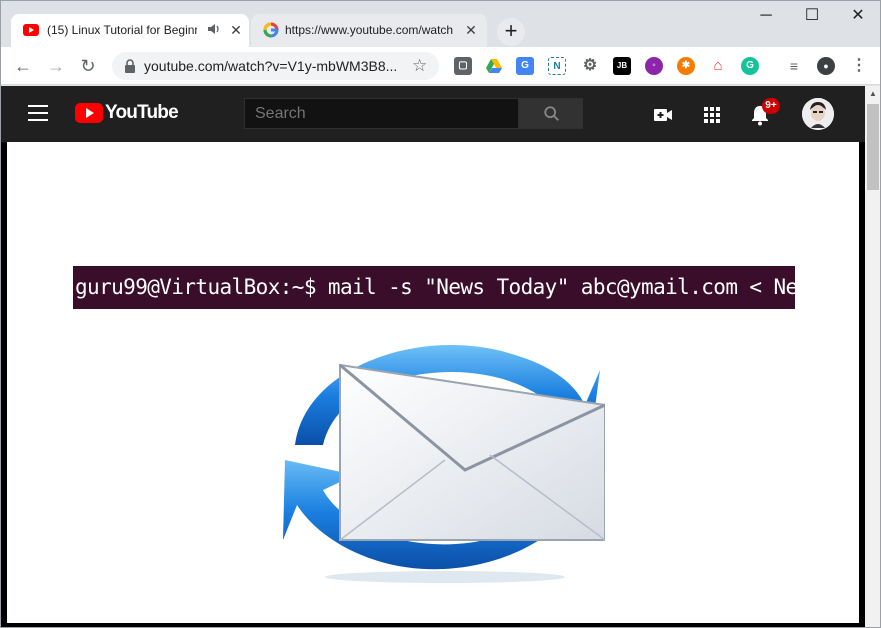 This screenshot has height=628, width=881. Describe the element at coordinates (857, 16) in the screenshot. I see `close-window-icon: ✕` at that location.